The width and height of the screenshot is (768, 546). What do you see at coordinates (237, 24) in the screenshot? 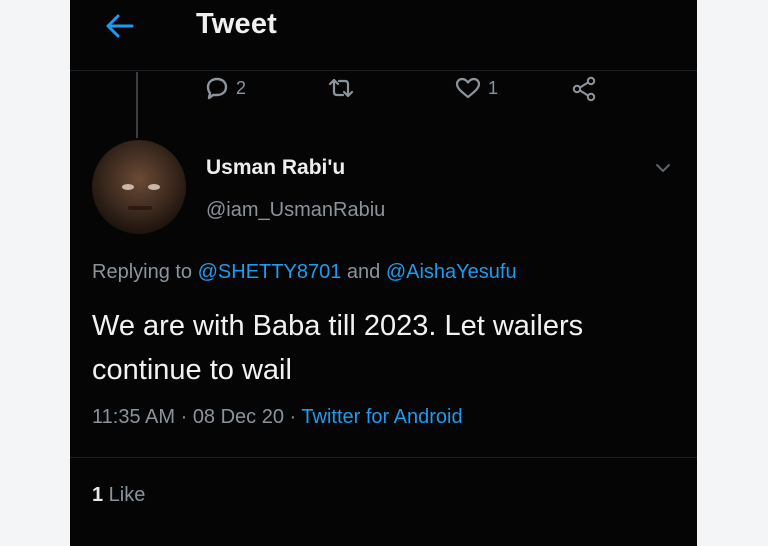
I see `page-title: Tweet` at bounding box center [237, 24].